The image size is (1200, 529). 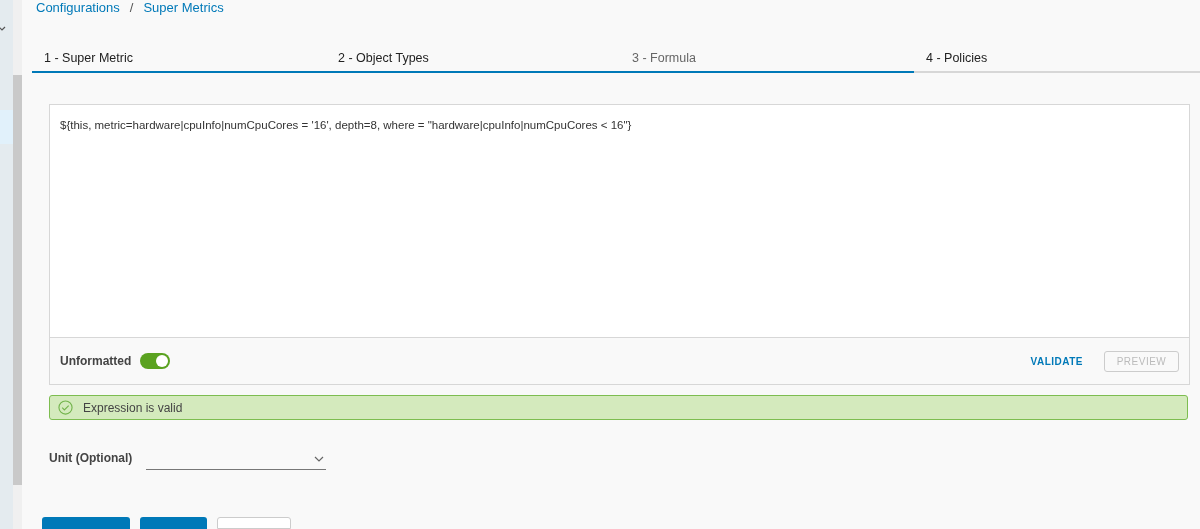 What do you see at coordinates (65, 407) in the screenshot?
I see `check-circle-icon` at bounding box center [65, 407].